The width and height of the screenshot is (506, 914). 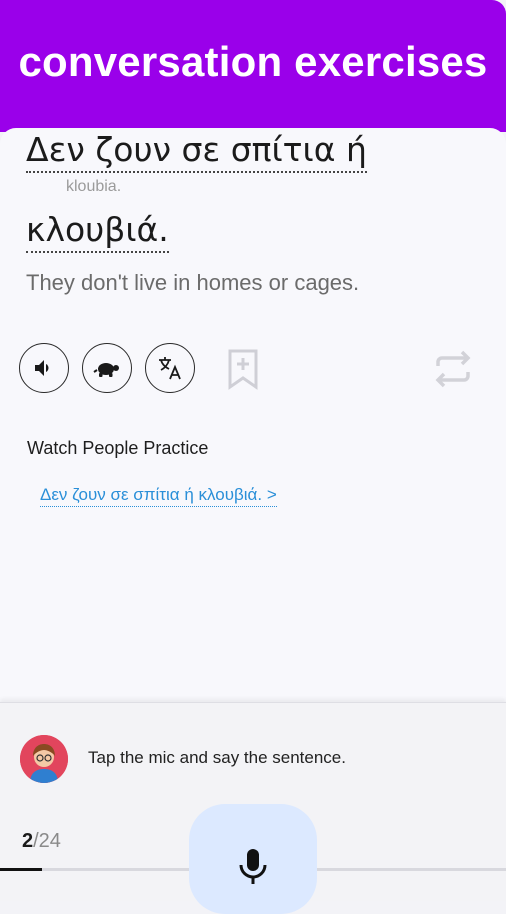 I want to click on speaker-icon, so click(x=42, y=368).